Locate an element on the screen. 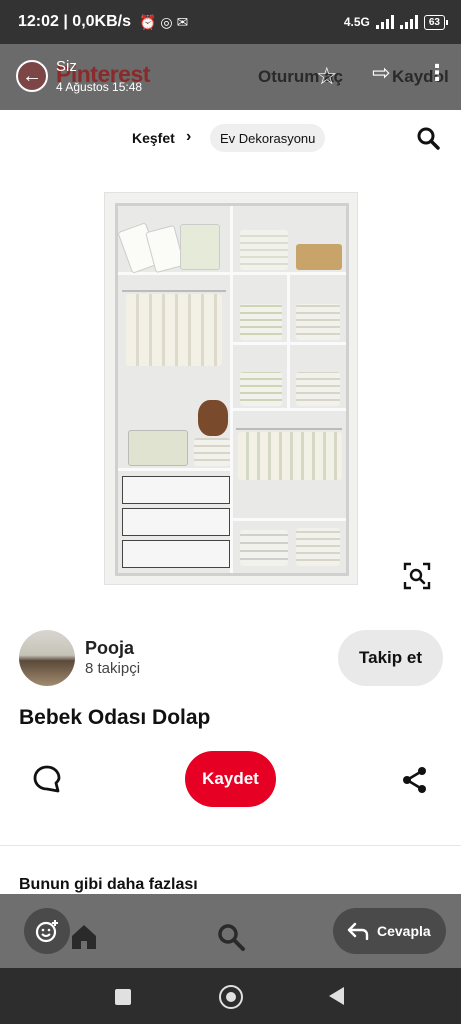  arrow-left-icon: ← is located at coordinates (32, 75).